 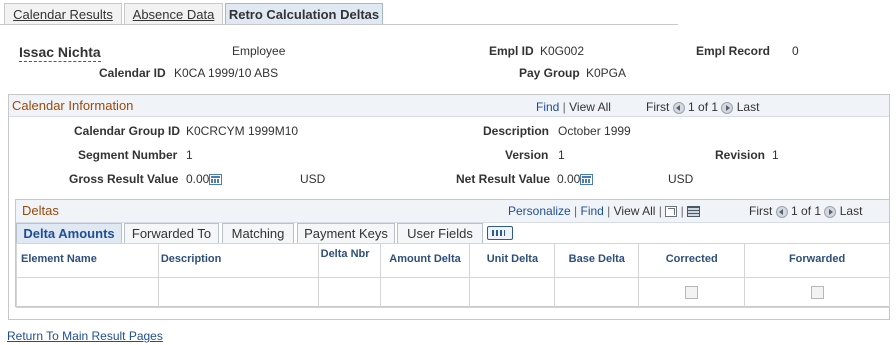 What do you see at coordinates (795, 51) in the screenshot?
I see `empl-record-value: 0` at bounding box center [795, 51].